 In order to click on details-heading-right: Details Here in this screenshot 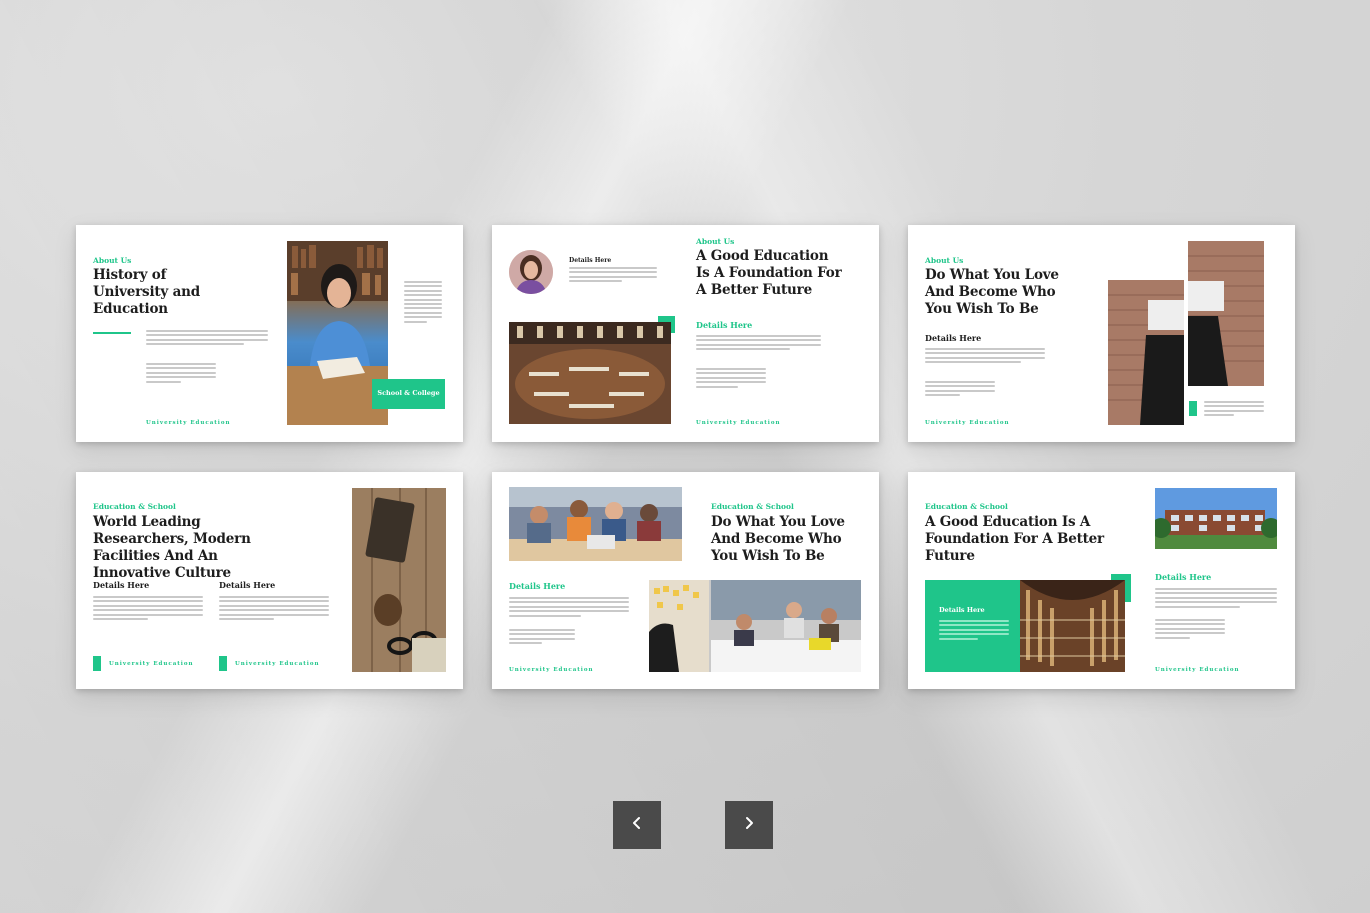, I will do `click(247, 585)`.